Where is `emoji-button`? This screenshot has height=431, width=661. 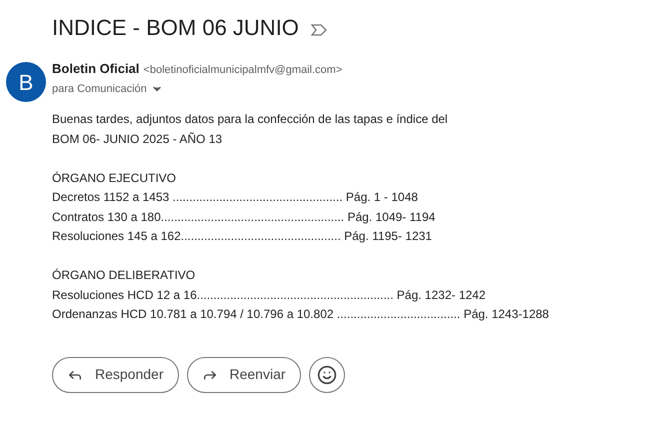 emoji-button is located at coordinates (326, 374).